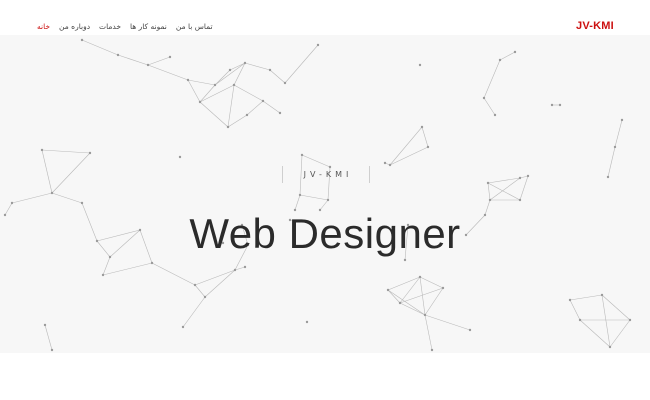 Image resolution: width=650 pixels, height=400 pixels. Describe the element at coordinates (110, 26) in the screenshot. I see `nav-item-services: خدمات` at that location.